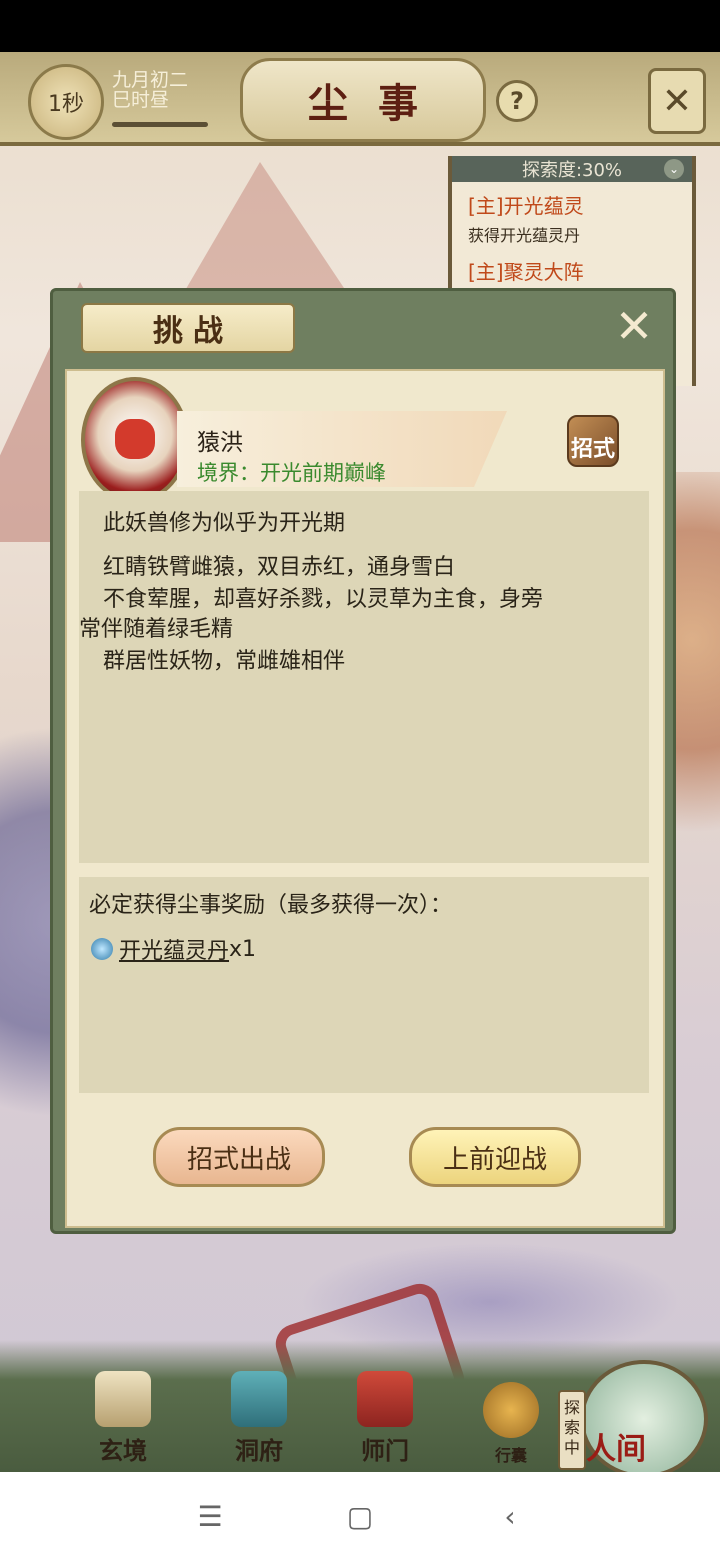 This screenshot has height=1560, width=720. I want to click on reward-item: 开光蕴灵丹 x1, so click(173, 949).